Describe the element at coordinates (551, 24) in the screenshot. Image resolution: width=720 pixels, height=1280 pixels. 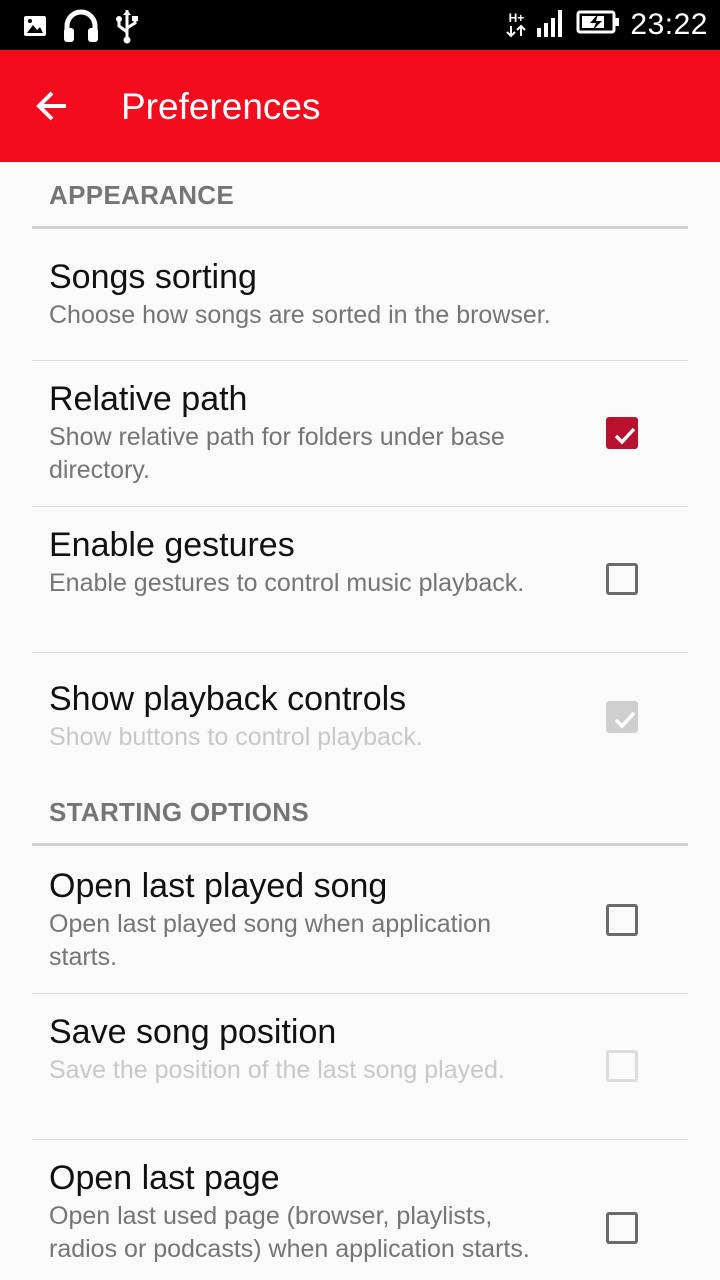
I see `signal-icon` at that location.